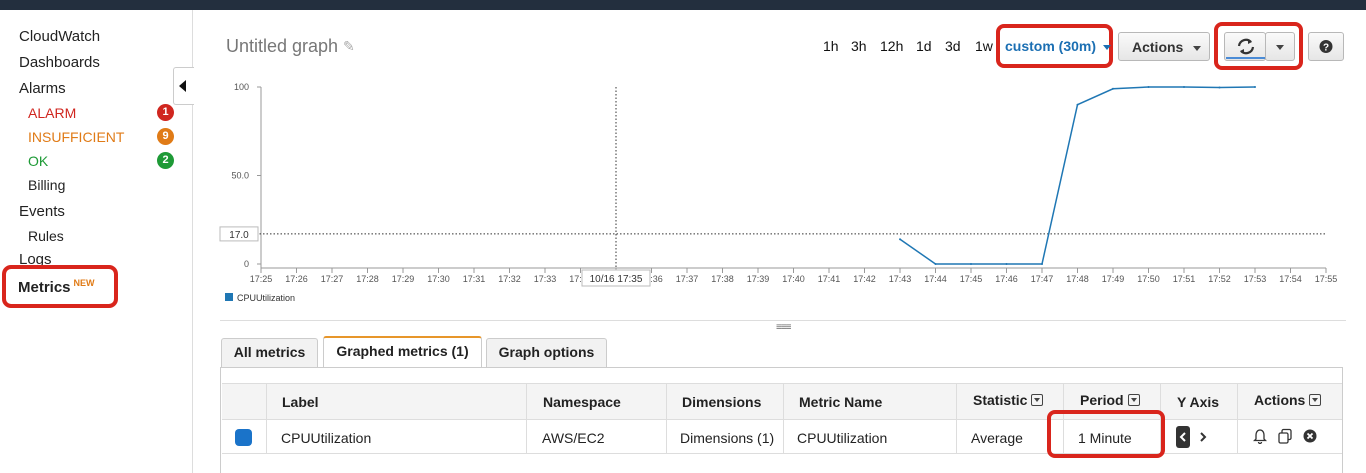  Describe the element at coordinates (1051, 46) in the screenshot. I see `custom-range-label: custom (30m)` at that location.